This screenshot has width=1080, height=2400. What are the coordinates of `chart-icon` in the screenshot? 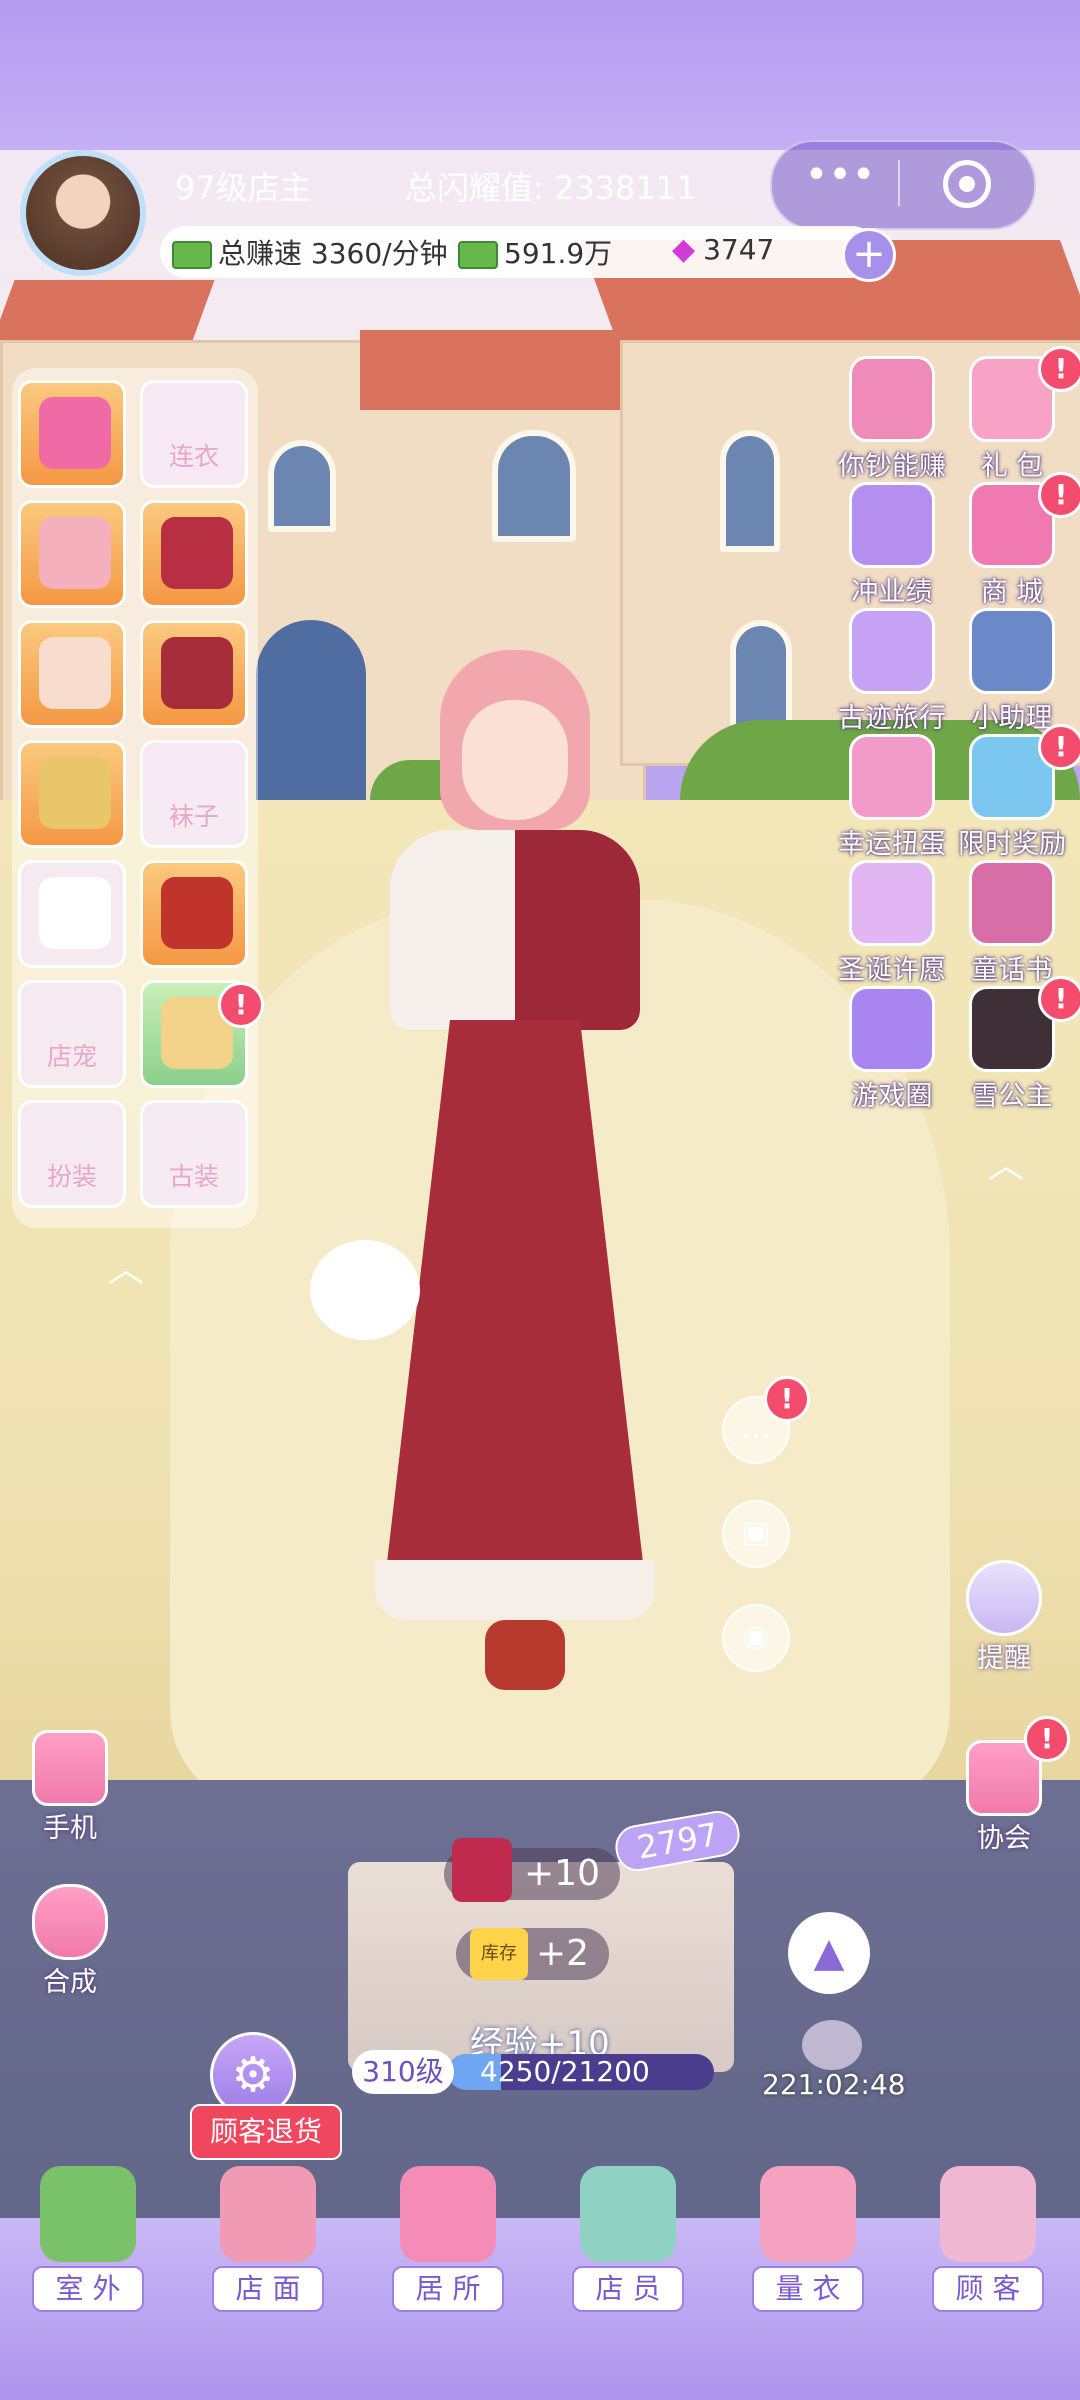 It's located at (892, 525).